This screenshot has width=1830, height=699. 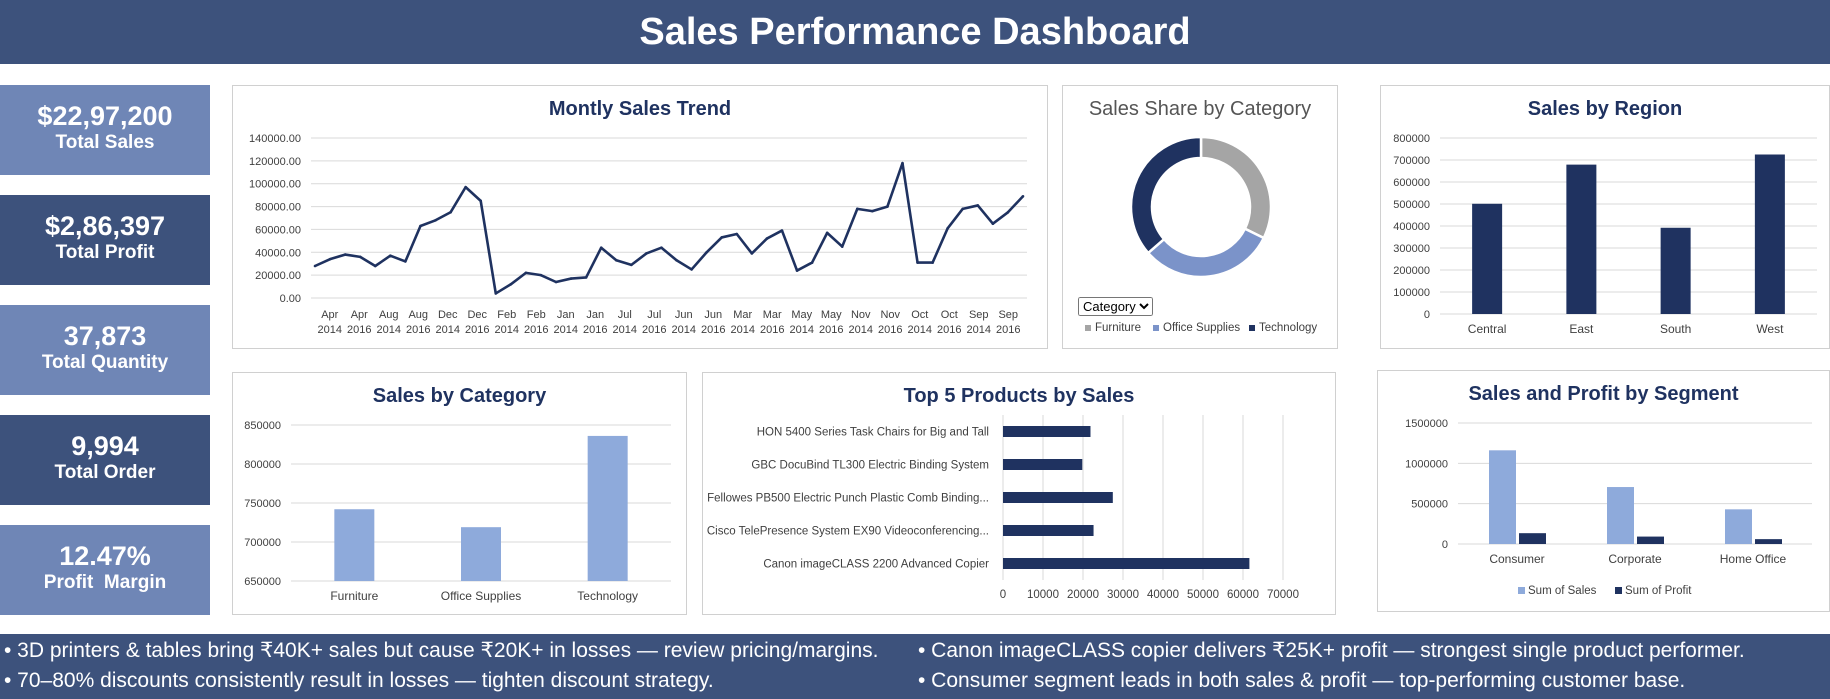 What do you see at coordinates (262, 426) in the screenshot?
I see `y-tick-label: 850000` at bounding box center [262, 426].